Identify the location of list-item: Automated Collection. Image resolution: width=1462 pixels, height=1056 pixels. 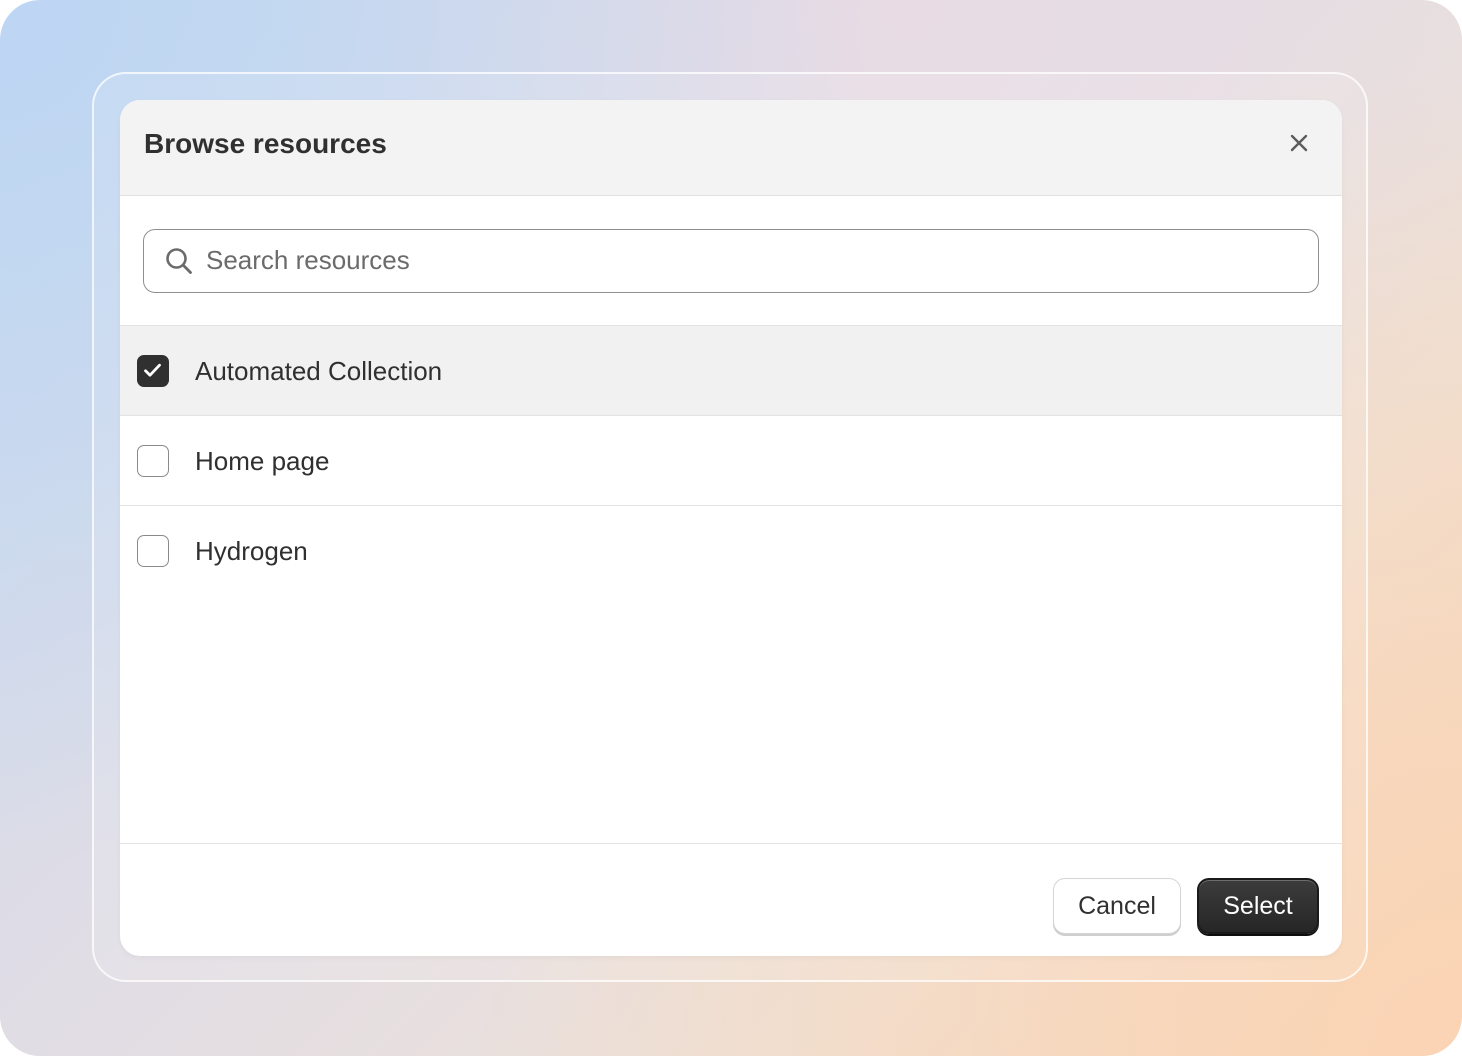
(731, 371).